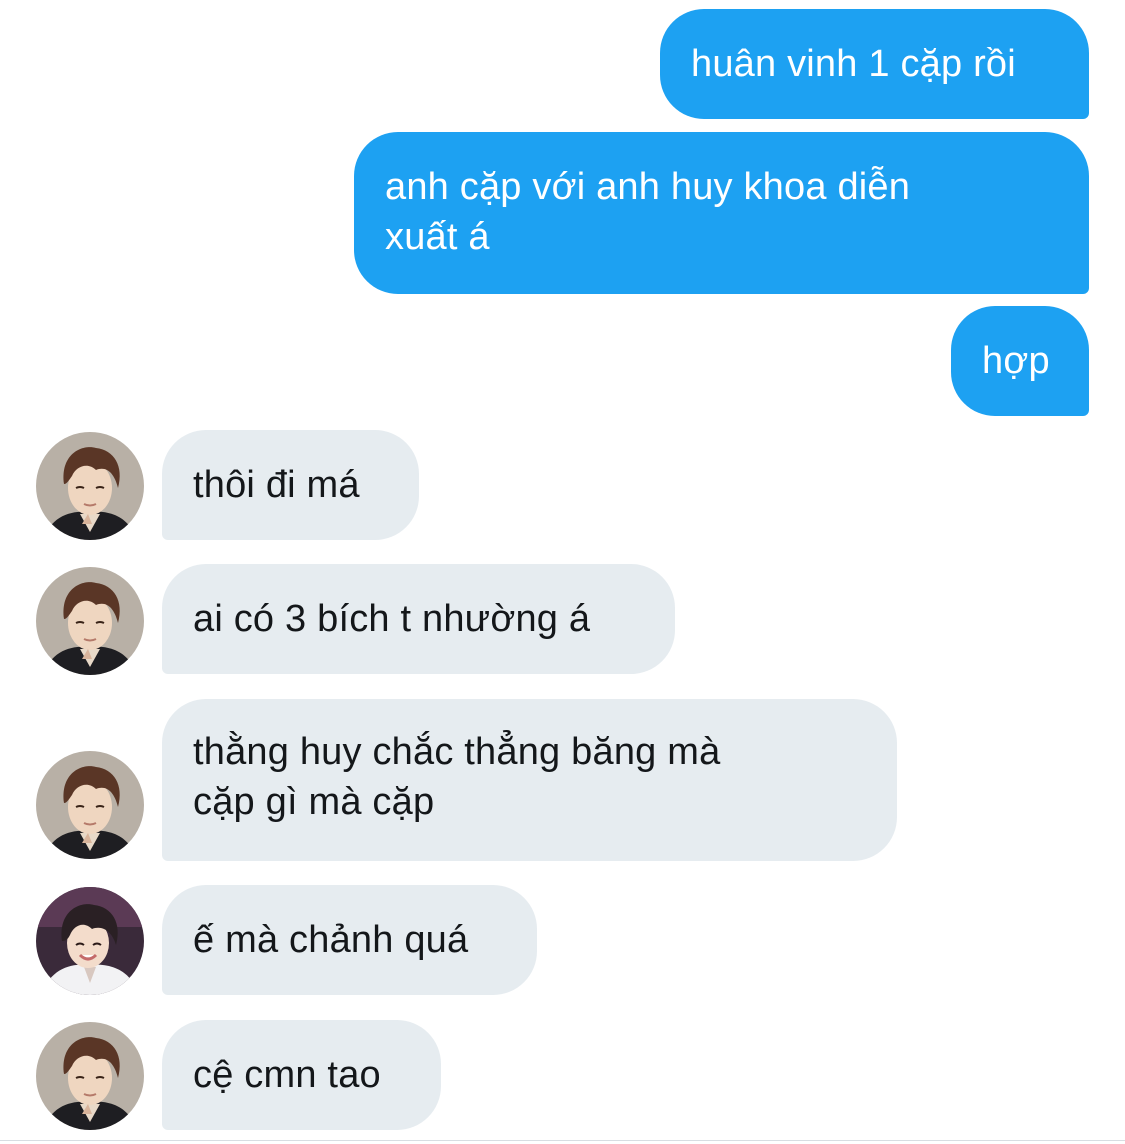 The height and width of the screenshot is (1144, 1125). I want to click on sent-message-bubble: huân vinh 1 cặp rồi, so click(874, 64).